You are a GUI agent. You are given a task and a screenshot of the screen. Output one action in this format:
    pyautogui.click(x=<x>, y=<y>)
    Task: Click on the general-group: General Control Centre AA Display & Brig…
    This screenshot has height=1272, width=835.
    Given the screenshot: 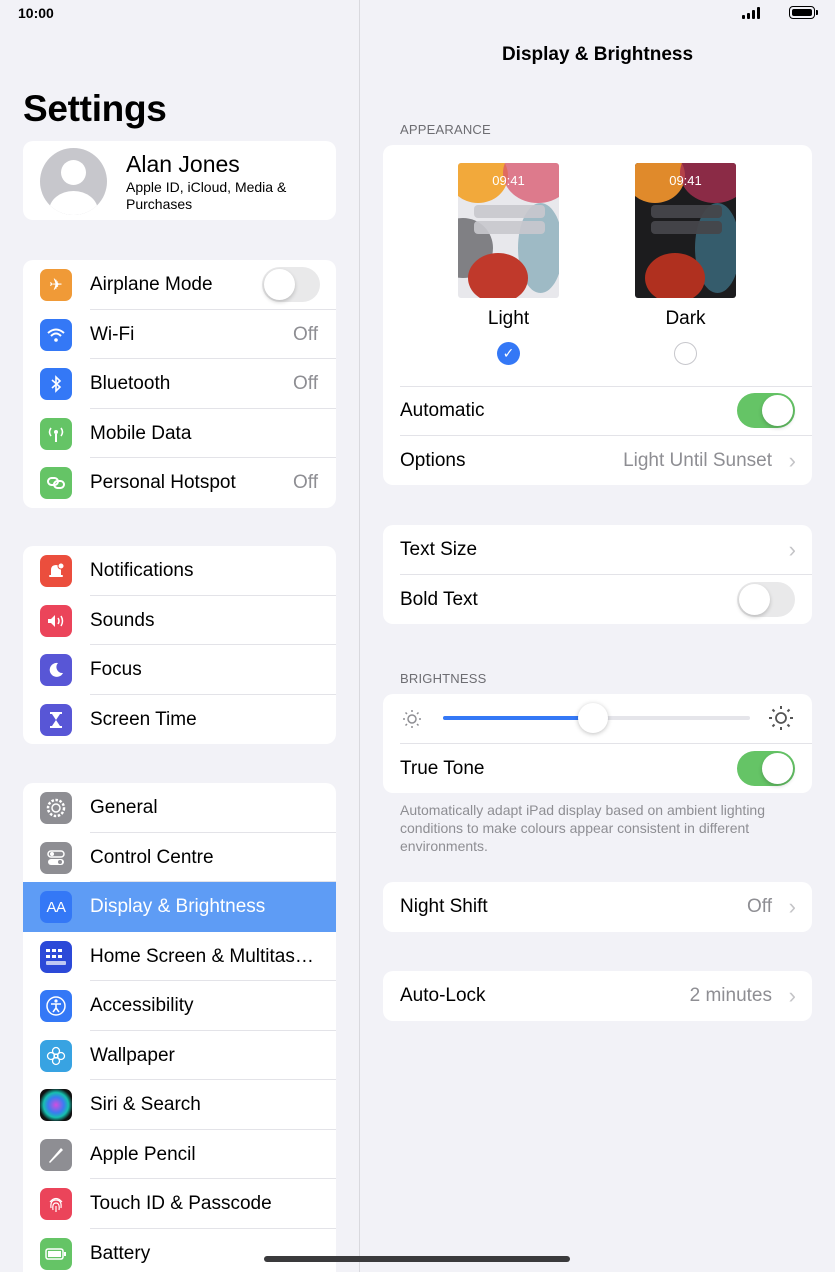 What is the action you would take?
    pyautogui.click(x=179, y=1027)
    